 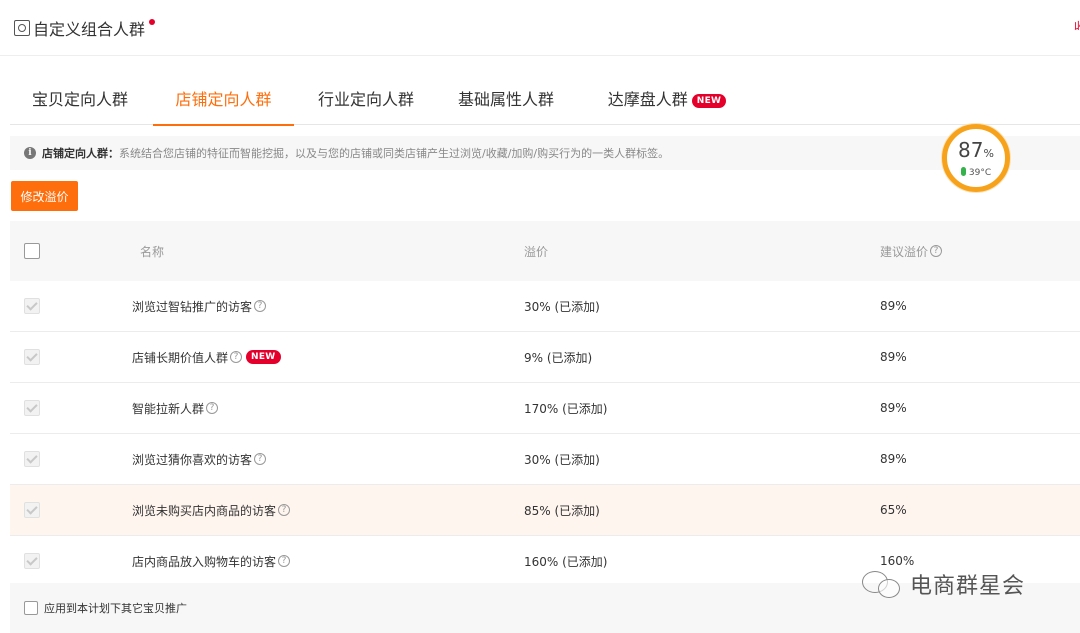 What do you see at coordinates (199, 306) in the screenshot?
I see `row-name: 浏览过智钻推广的访客?` at bounding box center [199, 306].